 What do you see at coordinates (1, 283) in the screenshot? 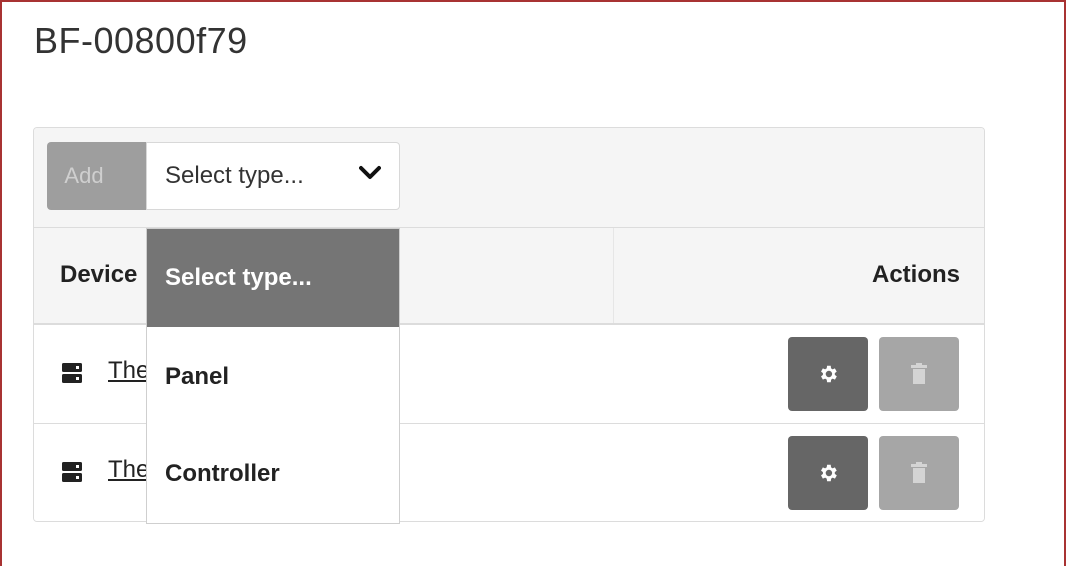
I see `window-border-left` at bounding box center [1, 283].